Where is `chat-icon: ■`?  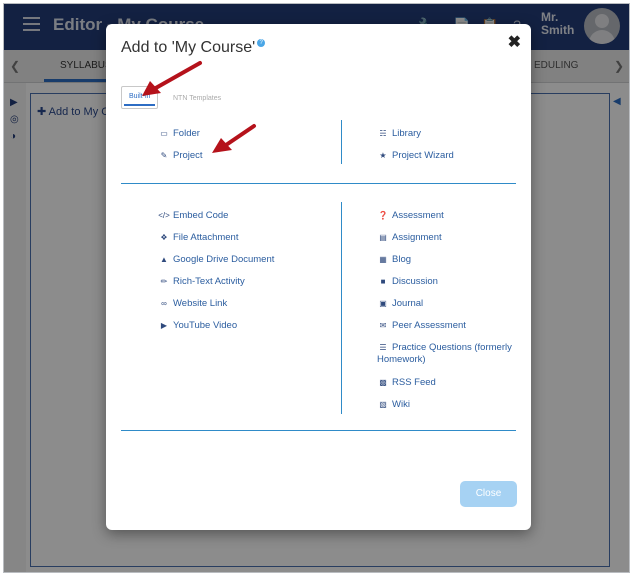
chat-icon: ■ is located at coordinates (383, 281).